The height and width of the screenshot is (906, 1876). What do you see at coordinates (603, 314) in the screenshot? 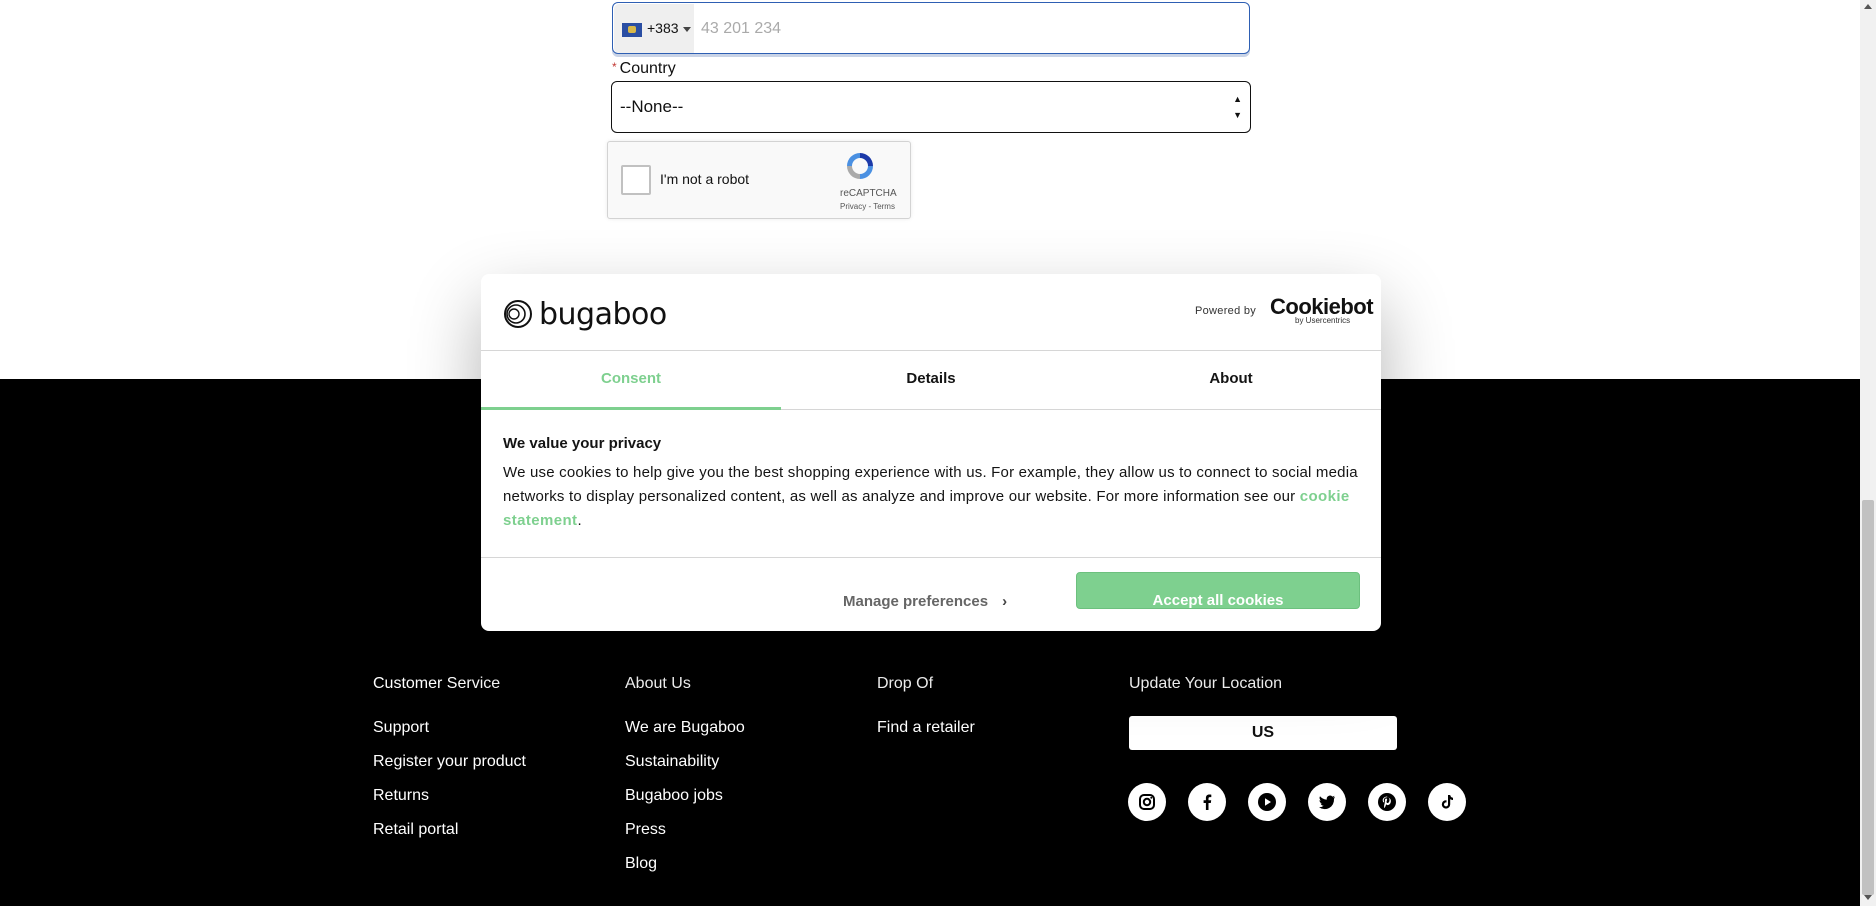
I see `bugaboo-logo-text: bugaboo` at bounding box center [603, 314].